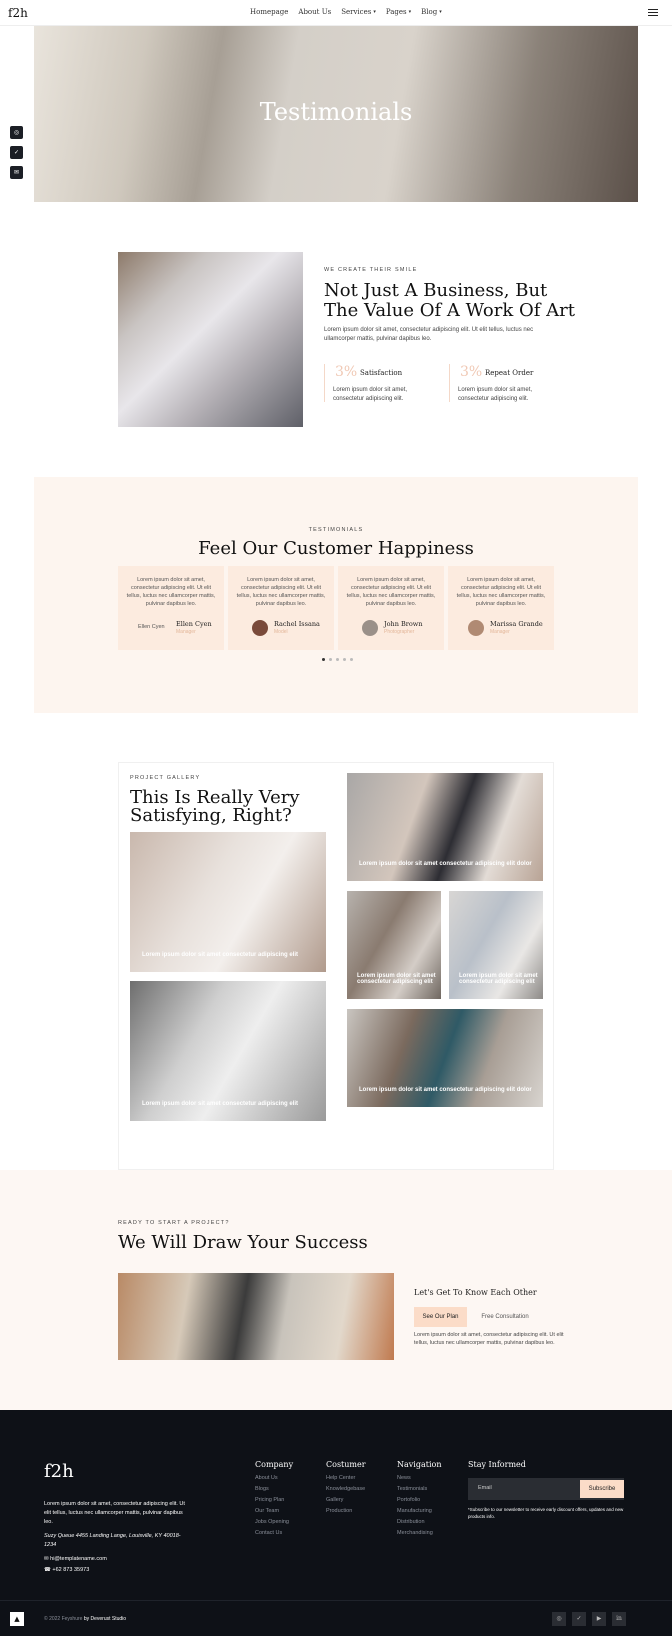  I want to click on footer-link: Portofolio, so click(419, 1500).